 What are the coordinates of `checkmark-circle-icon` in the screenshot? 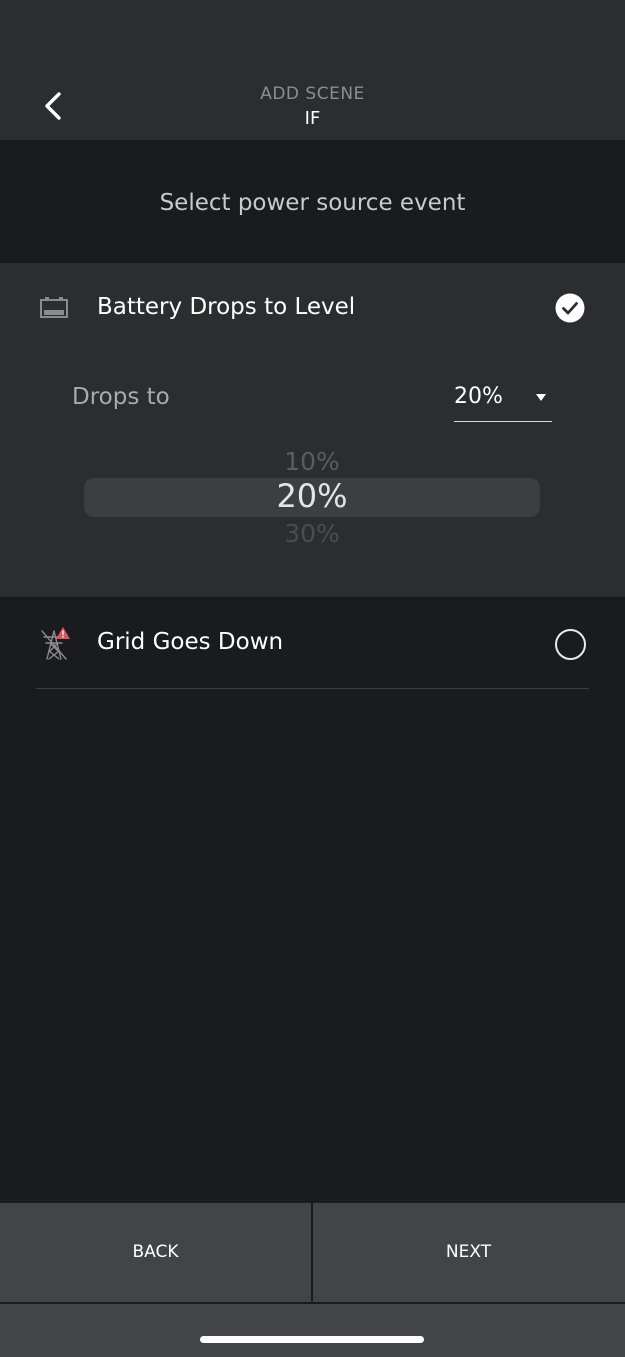 It's located at (570, 308).